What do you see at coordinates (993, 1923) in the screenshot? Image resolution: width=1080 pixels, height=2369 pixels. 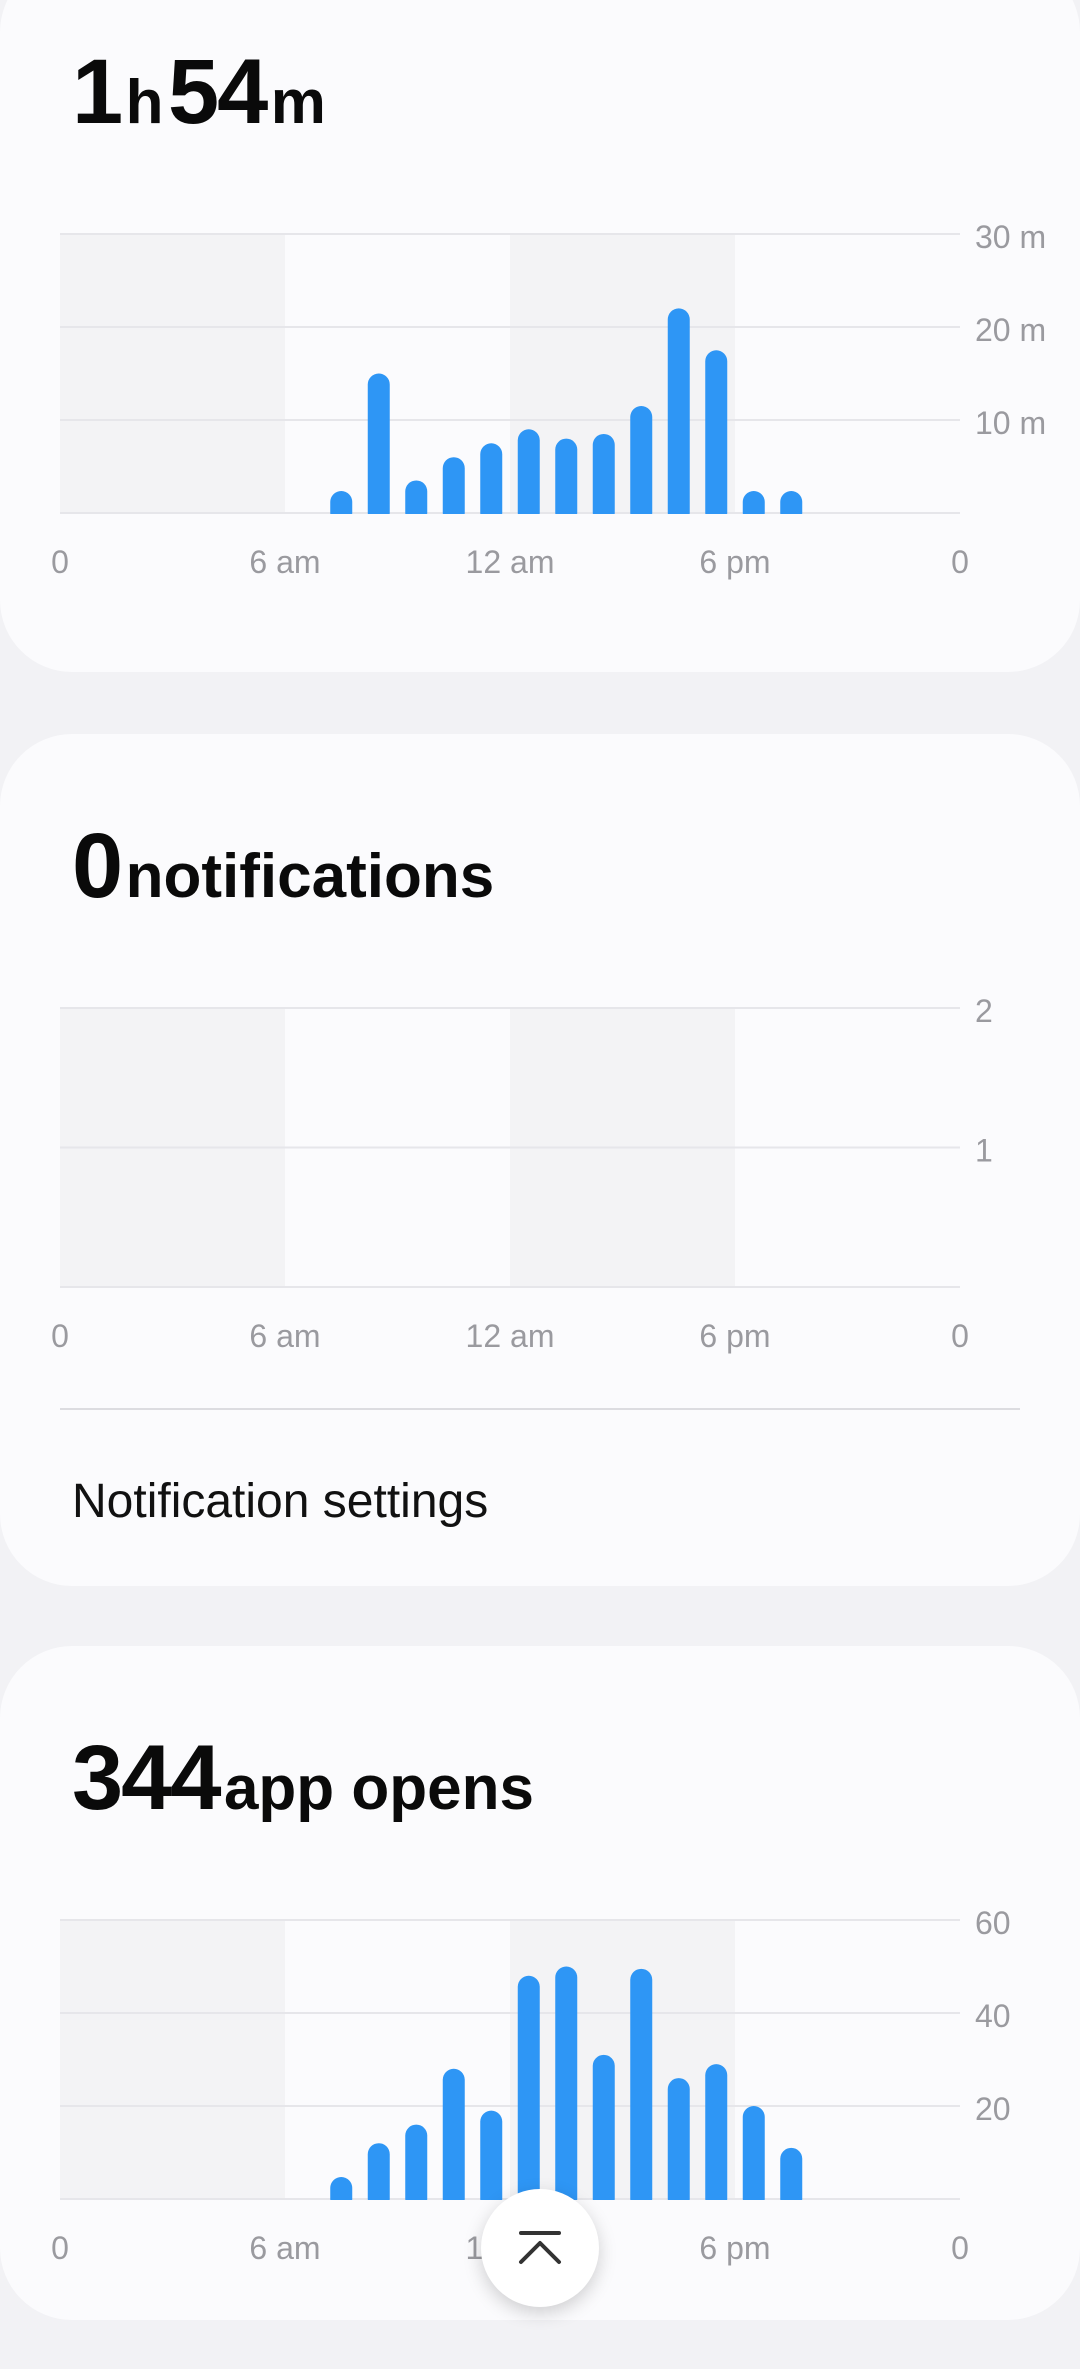 I see `y-tick-label: 60` at bounding box center [993, 1923].